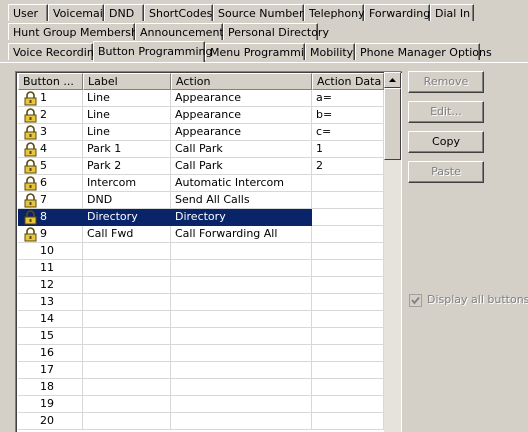 The width and height of the screenshot is (528, 432). I want to click on tab-personal-directory: Personal Directory, so click(276, 31).